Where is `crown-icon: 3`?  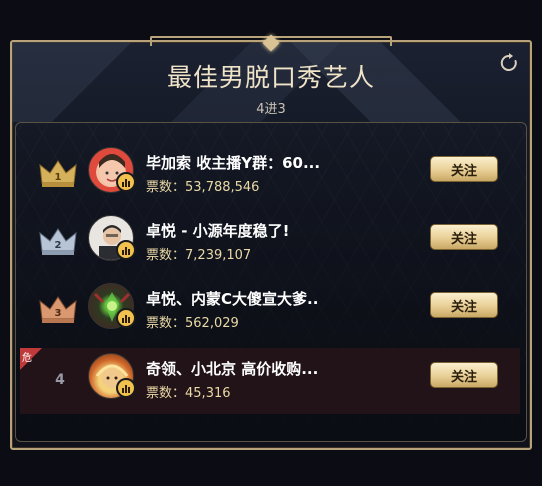
crown-icon: 3 is located at coordinates (58, 309).